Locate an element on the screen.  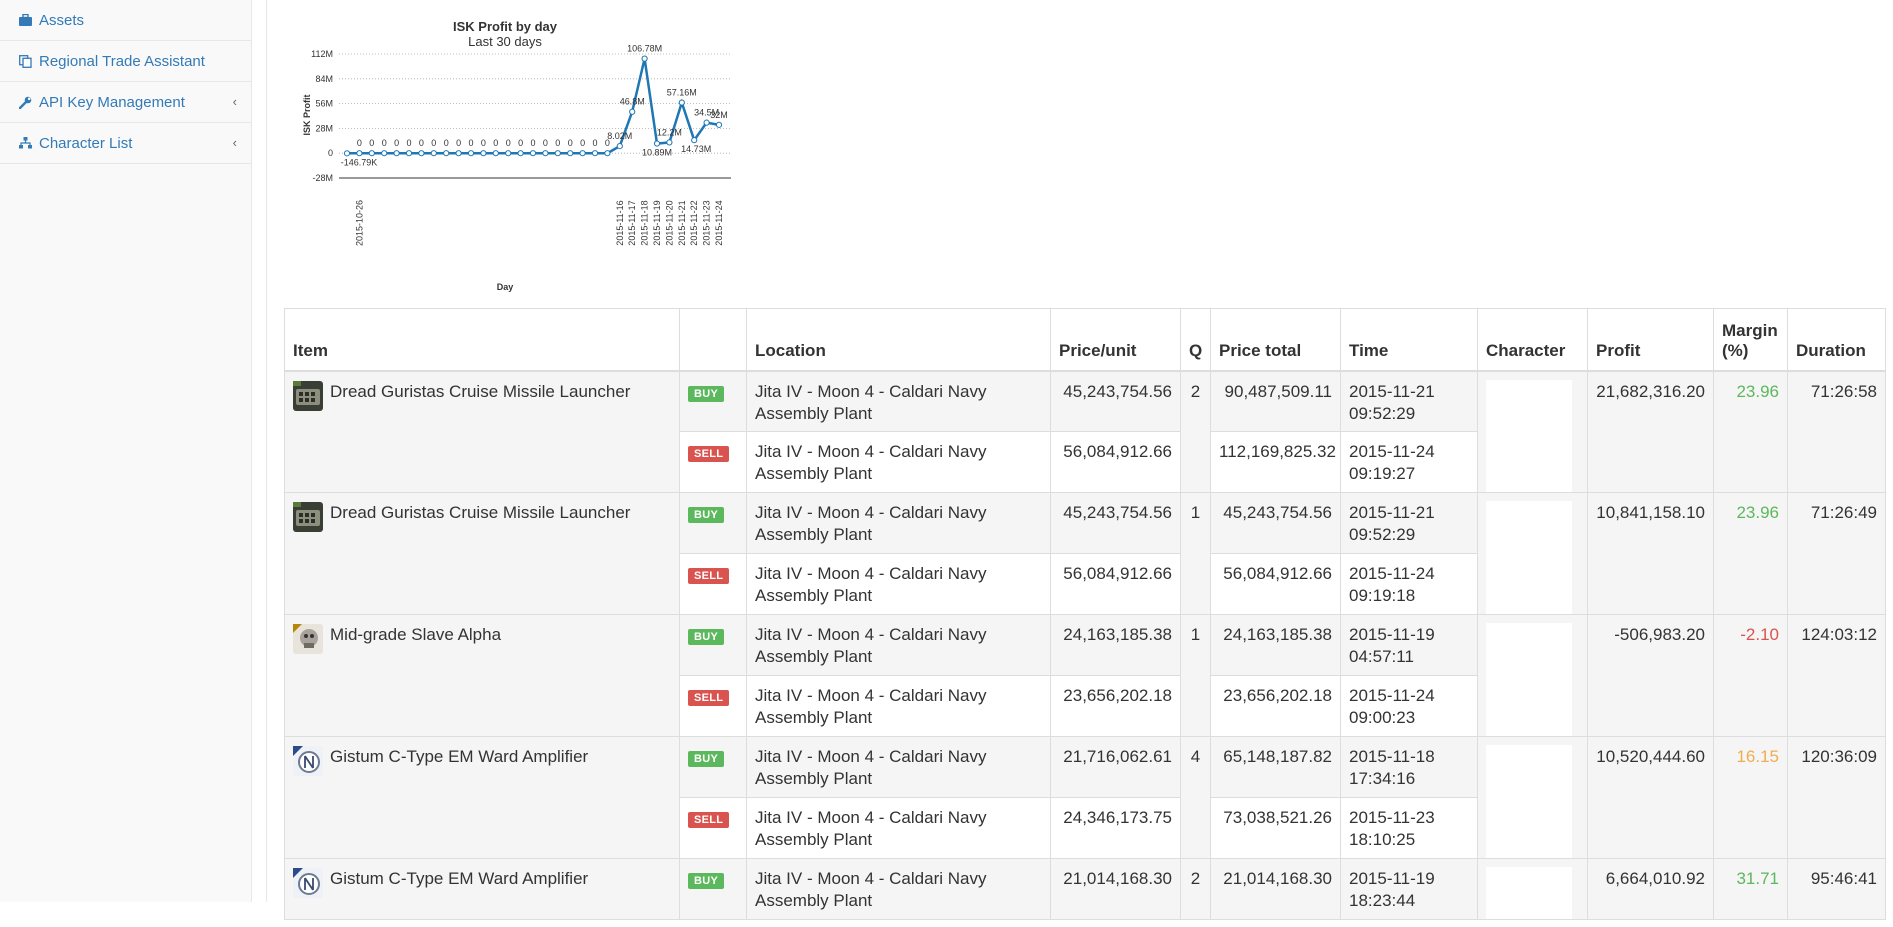
column-header-price-unit: Price/unit is located at coordinates (1115, 340).